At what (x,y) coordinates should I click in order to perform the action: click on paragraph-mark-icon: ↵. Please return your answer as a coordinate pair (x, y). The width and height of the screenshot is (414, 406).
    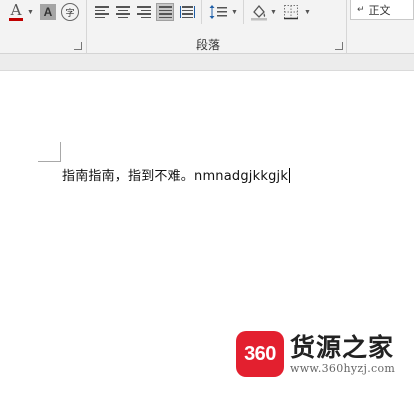
    Looking at the image, I should click on (361, 9).